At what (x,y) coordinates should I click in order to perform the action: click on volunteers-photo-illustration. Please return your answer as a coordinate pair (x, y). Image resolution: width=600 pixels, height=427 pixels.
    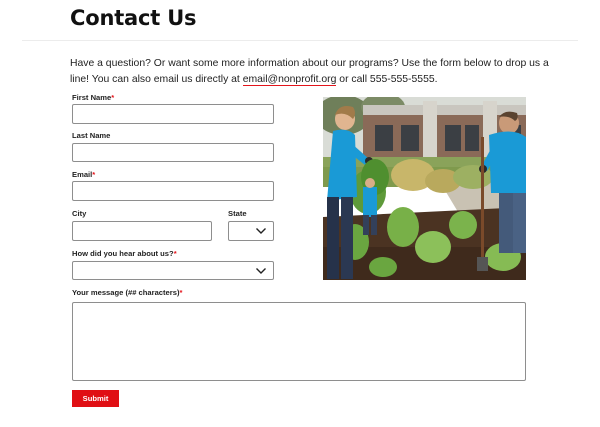
    Looking at the image, I should click on (424, 188).